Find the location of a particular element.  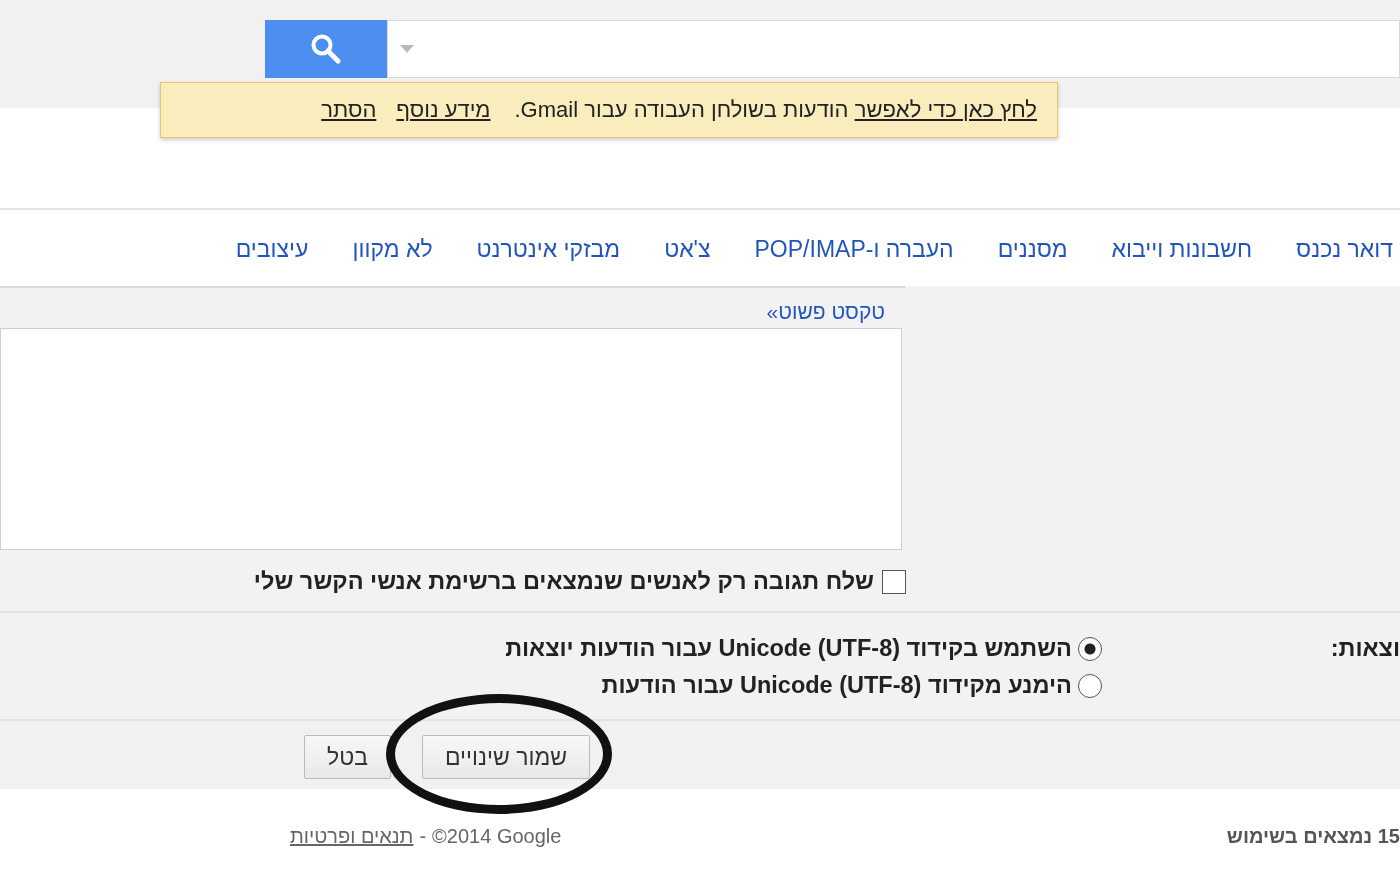

save-button: שמור שינויים is located at coordinates (505, 757).